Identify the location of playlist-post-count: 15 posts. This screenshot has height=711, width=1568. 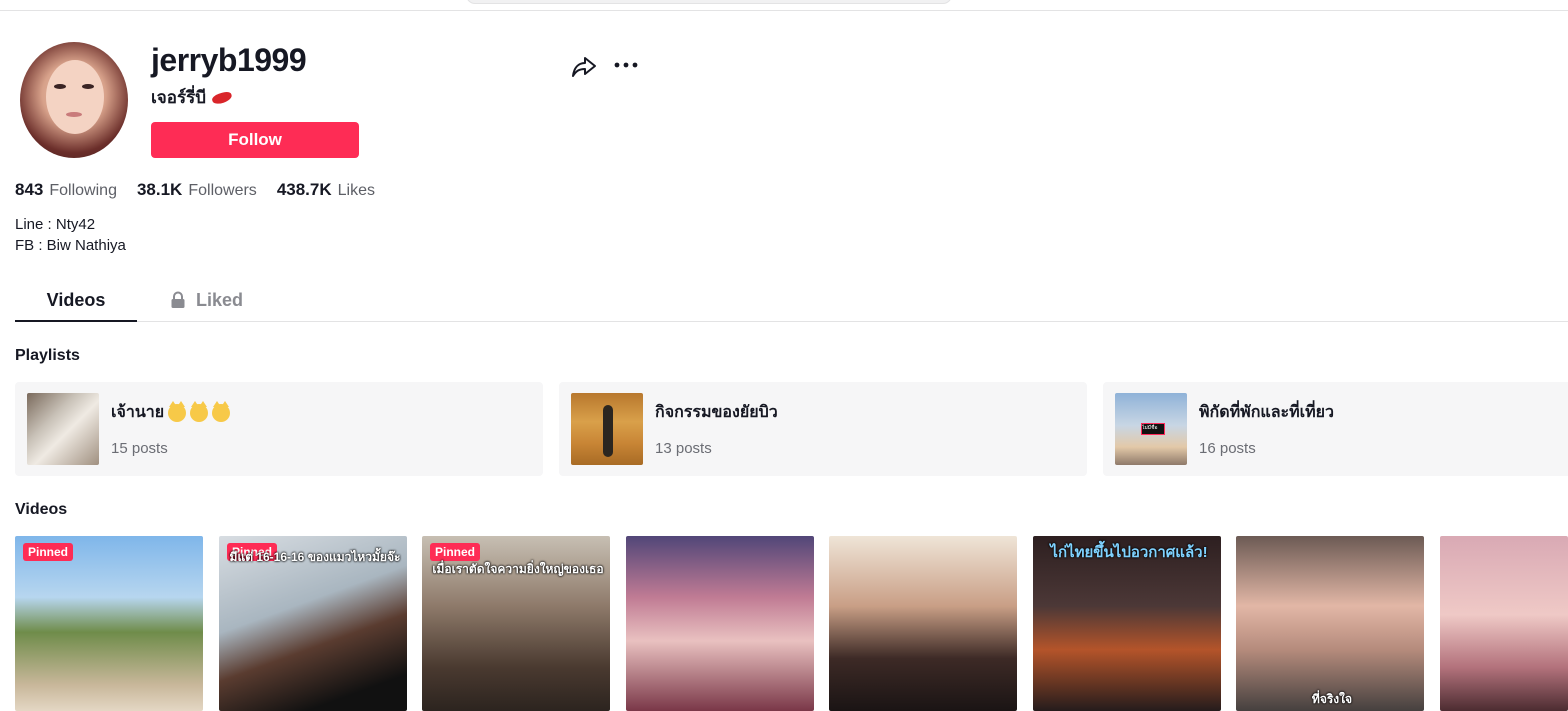
(139, 448).